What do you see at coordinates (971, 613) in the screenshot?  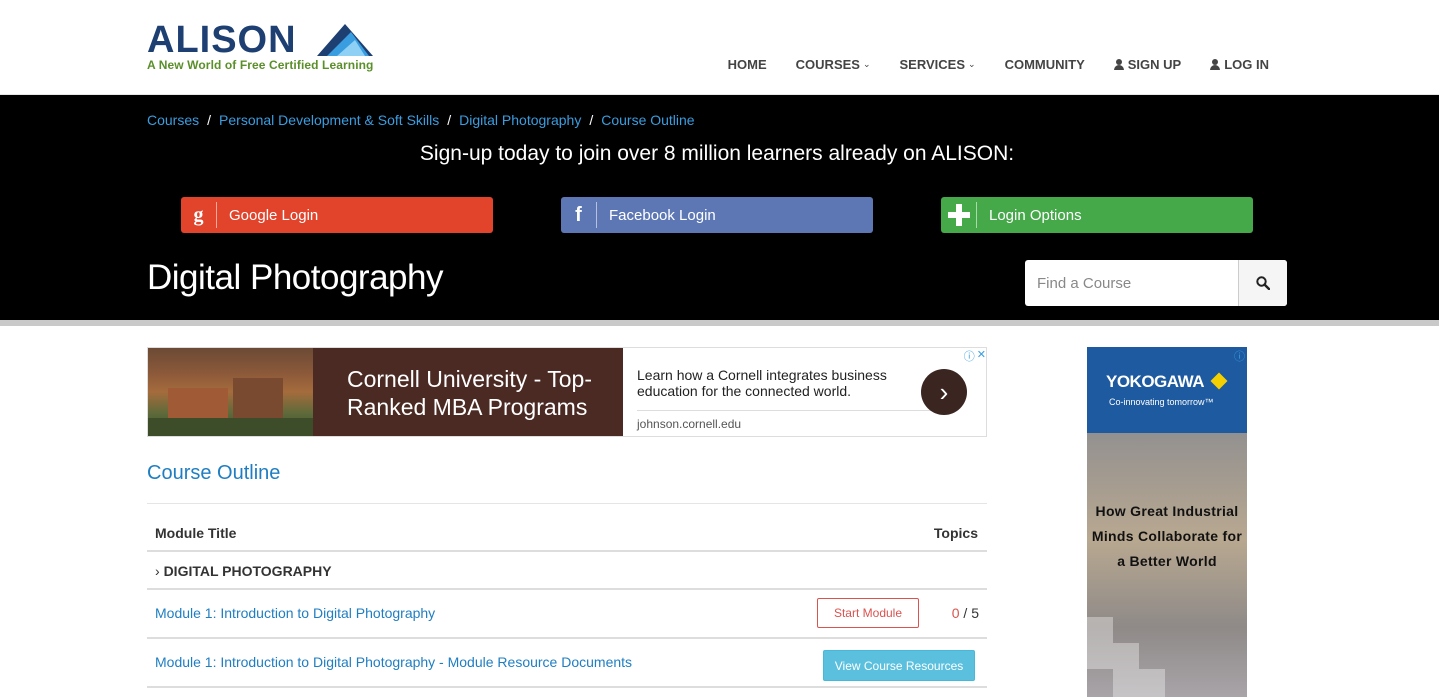 I see `topics-total: / 5` at bounding box center [971, 613].